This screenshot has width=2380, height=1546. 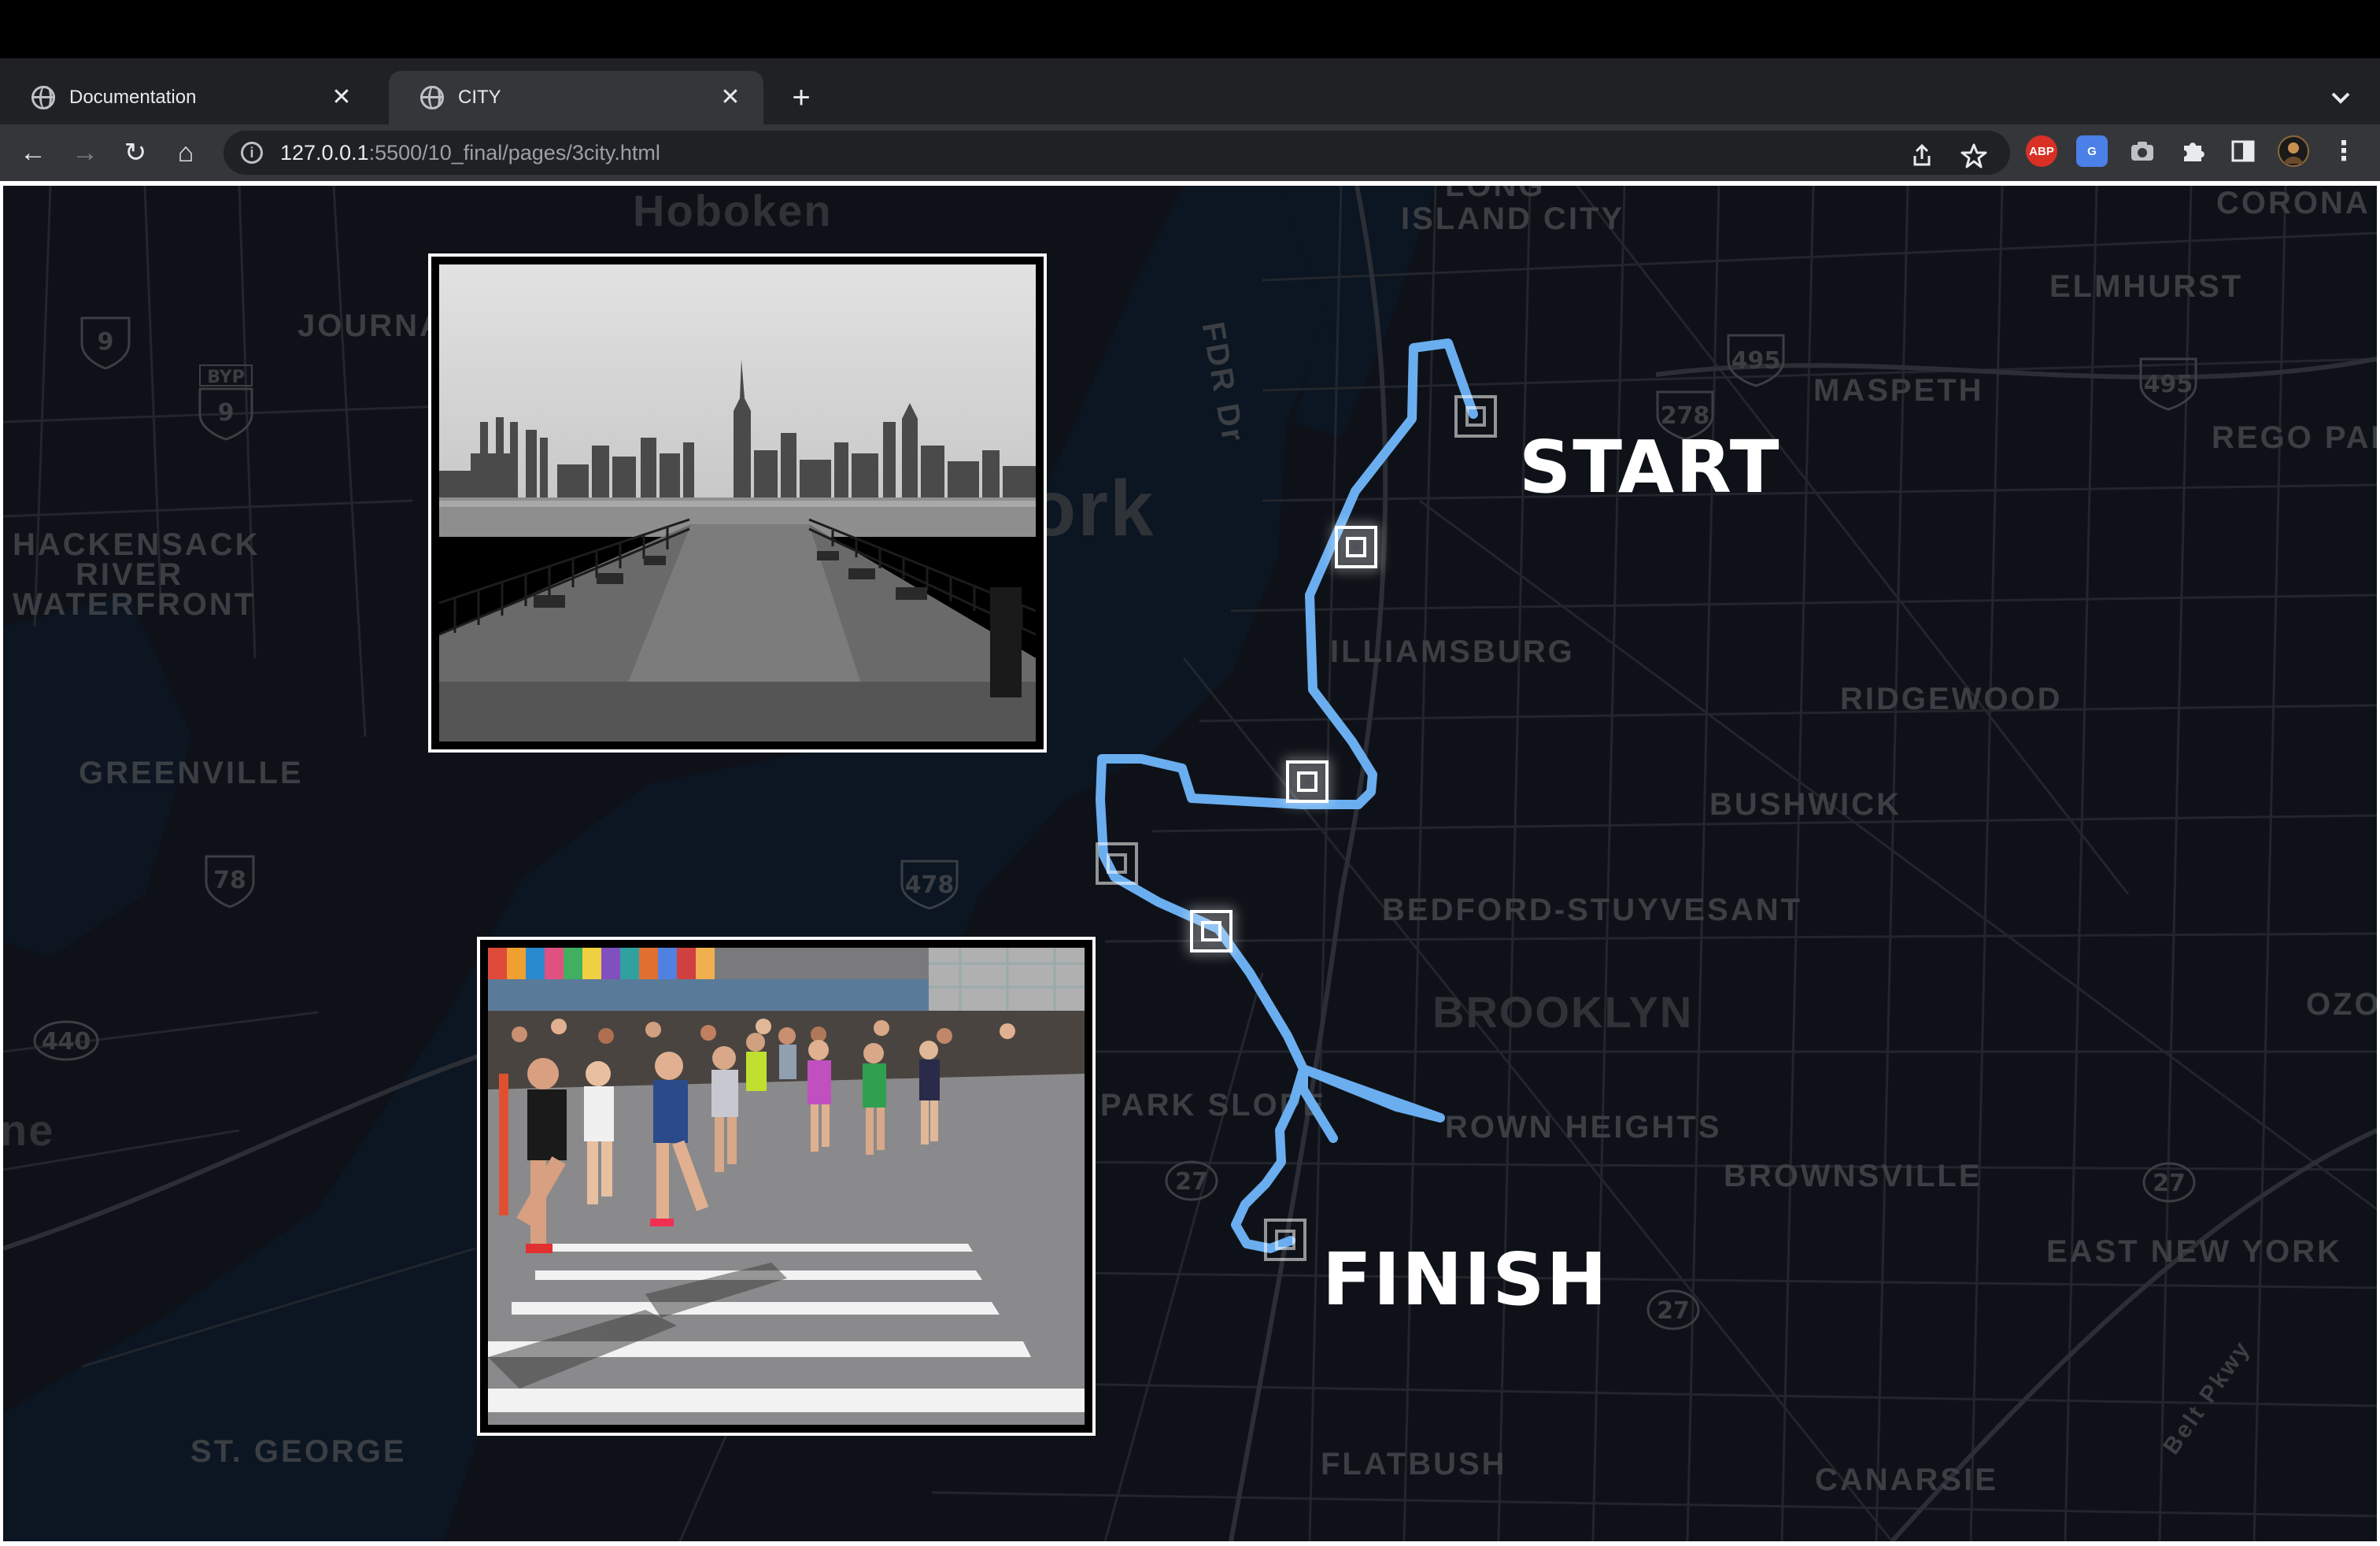 What do you see at coordinates (252, 153) in the screenshot?
I see `site-info-icon: i` at bounding box center [252, 153].